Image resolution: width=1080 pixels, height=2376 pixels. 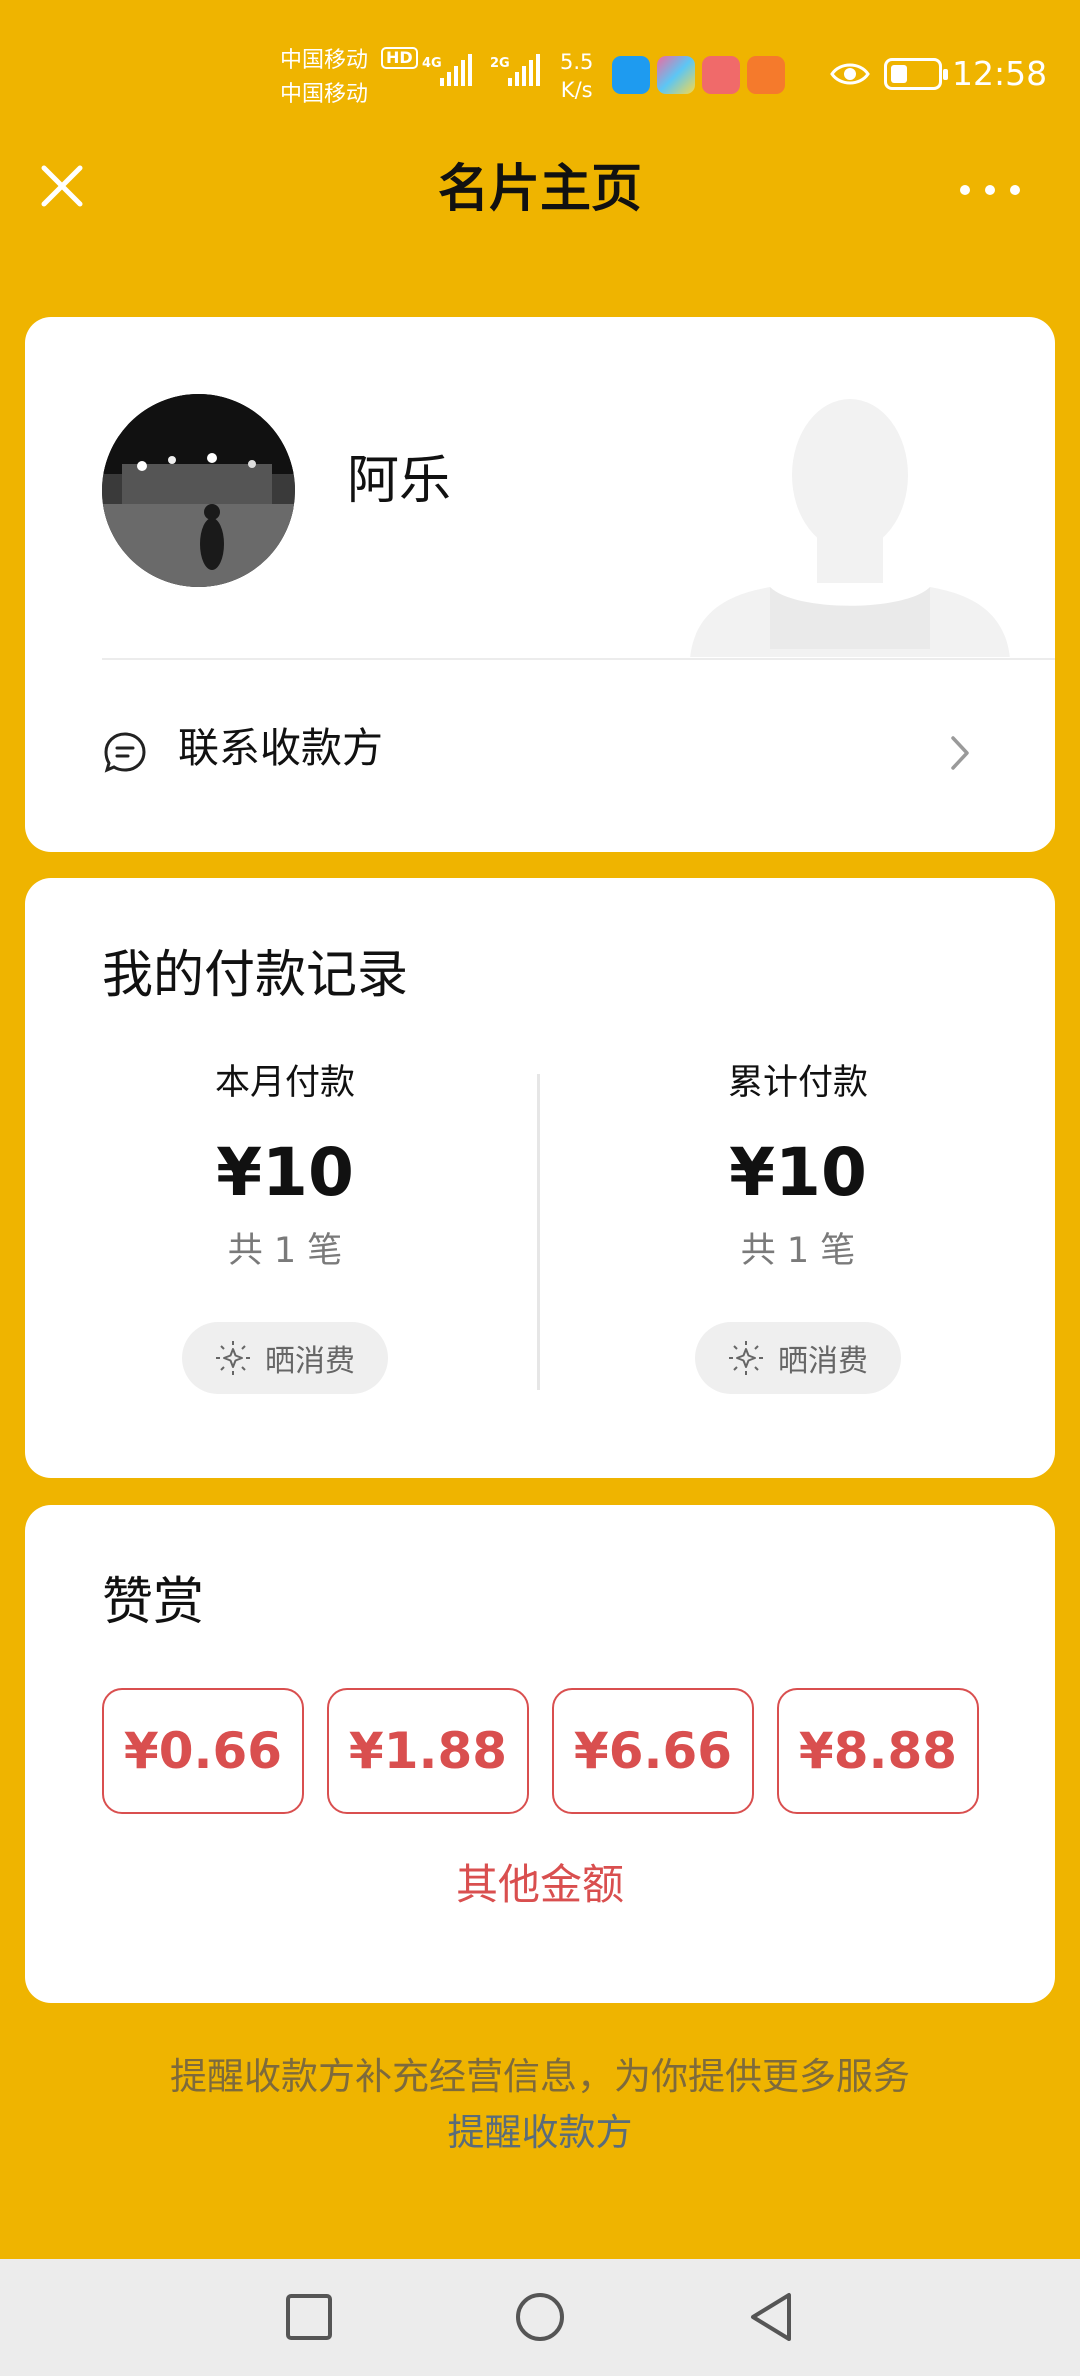 I want to click on total-payment-column: 累计付款 ¥10 共 1 笔 晒消费, so click(x=798, y=1226).